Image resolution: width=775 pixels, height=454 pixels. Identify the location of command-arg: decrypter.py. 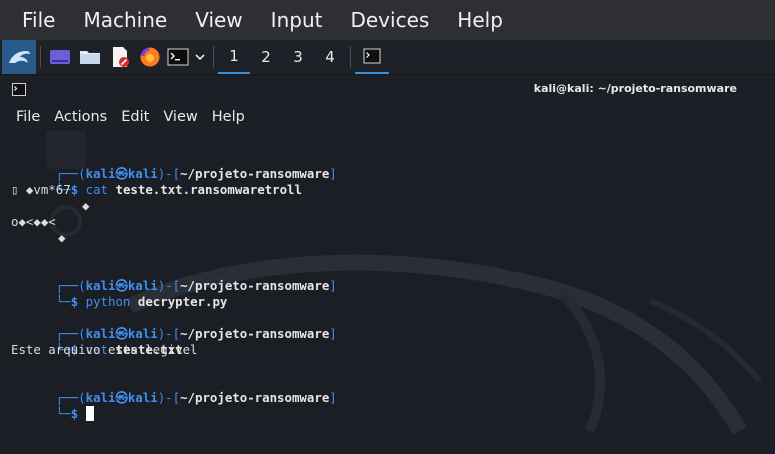
(182, 301).